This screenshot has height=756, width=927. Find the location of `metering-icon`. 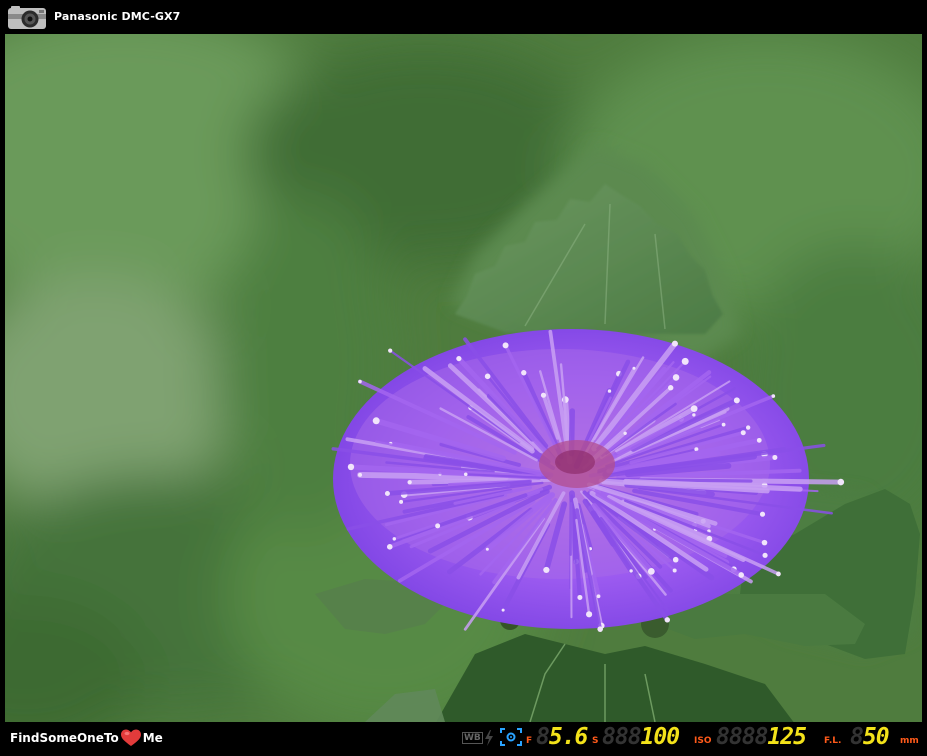

metering-icon is located at coordinates (511, 737).